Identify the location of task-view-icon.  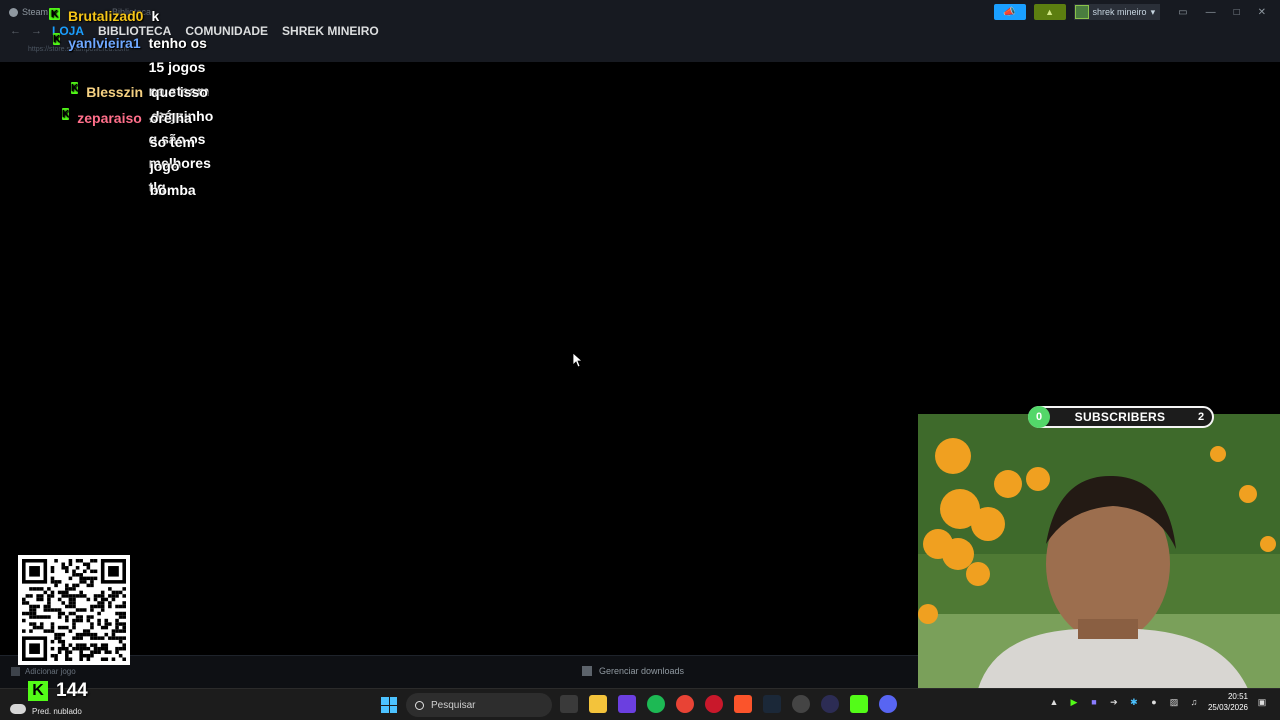
(569, 704).